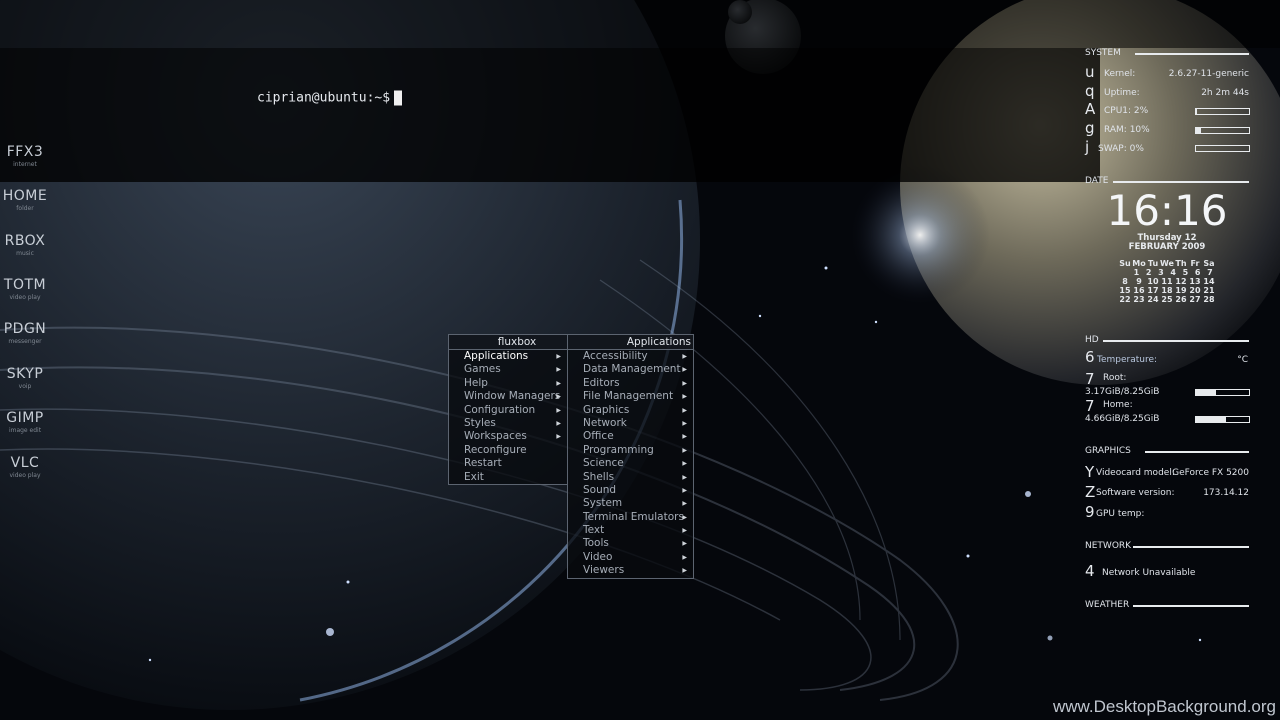 This screenshot has width=1280, height=720. Describe the element at coordinates (1181, 290) in the screenshot. I see `calendar-day: 19` at that location.